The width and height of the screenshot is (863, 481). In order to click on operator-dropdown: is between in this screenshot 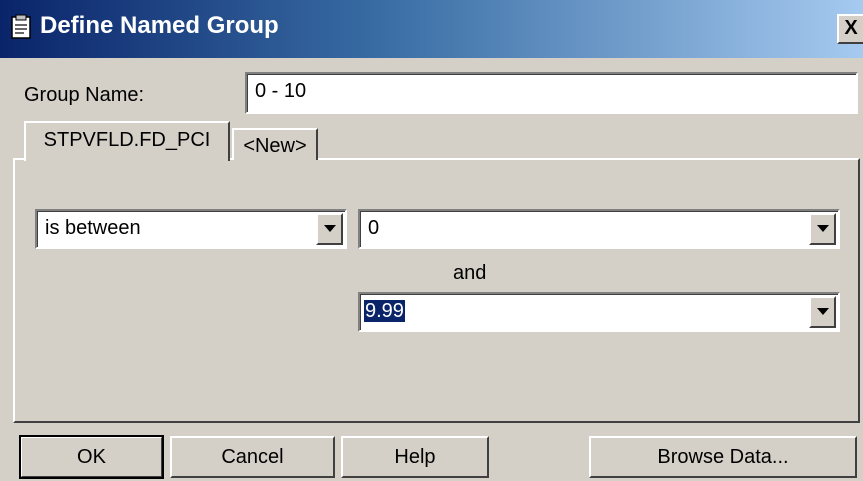, I will do `click(191, 229)`.